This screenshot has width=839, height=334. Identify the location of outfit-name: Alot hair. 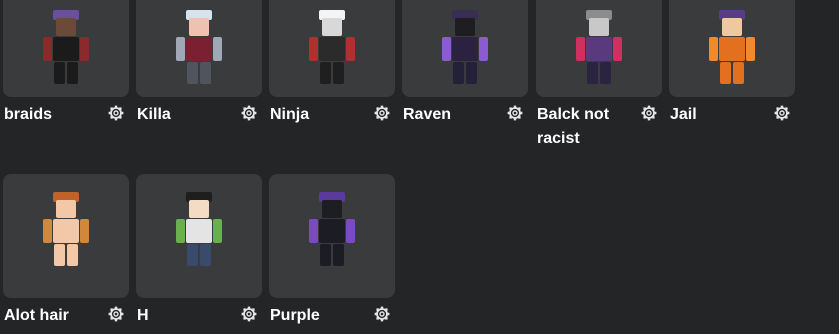
(36, 315).